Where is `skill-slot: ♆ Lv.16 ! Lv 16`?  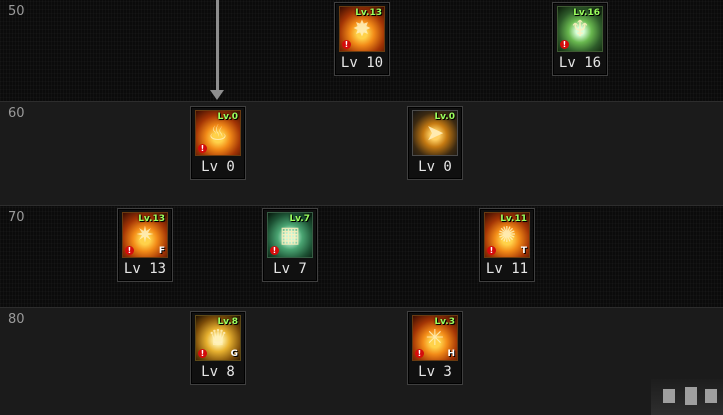 skill-slot: ♆ Lv.16 ! Lv 16 is located at coordinates (580, 39).